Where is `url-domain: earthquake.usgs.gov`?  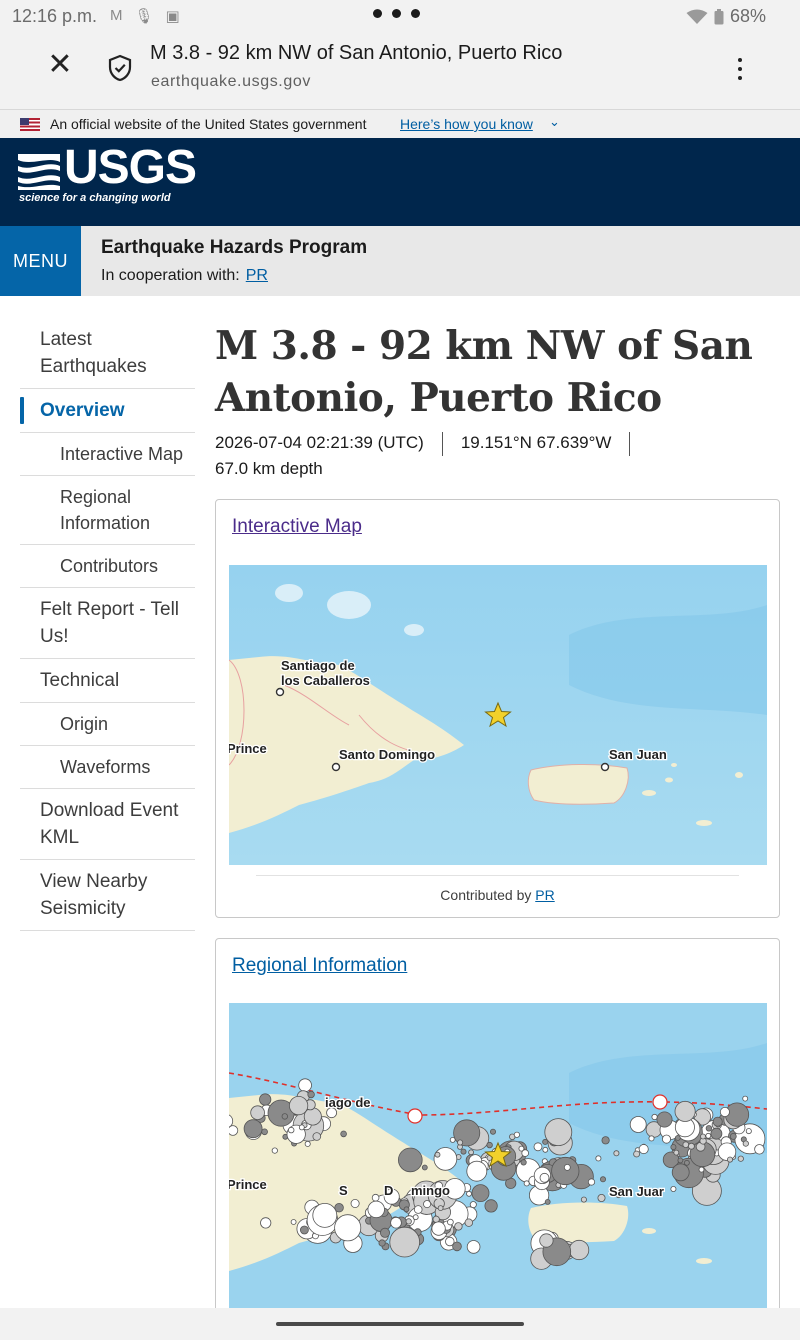
url-domain: earthquake.usgs.gov is located at coordinates (231, 82).